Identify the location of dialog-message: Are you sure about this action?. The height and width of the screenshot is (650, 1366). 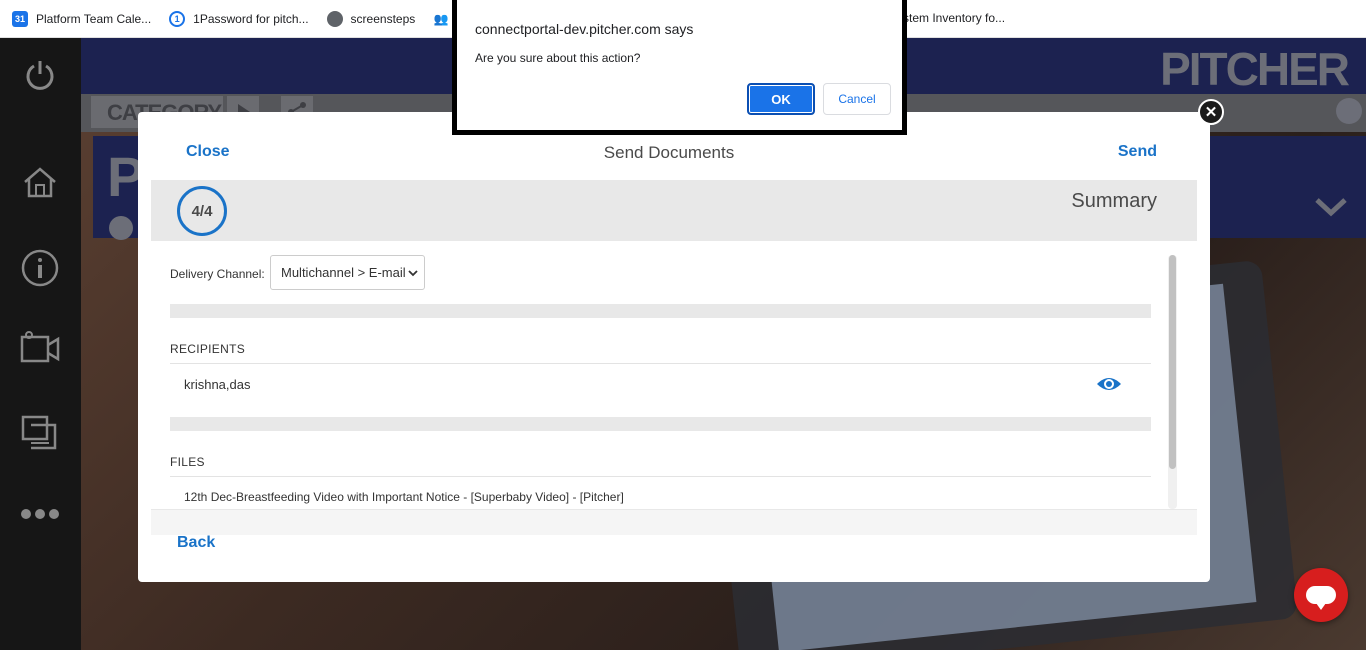
(558, 58).